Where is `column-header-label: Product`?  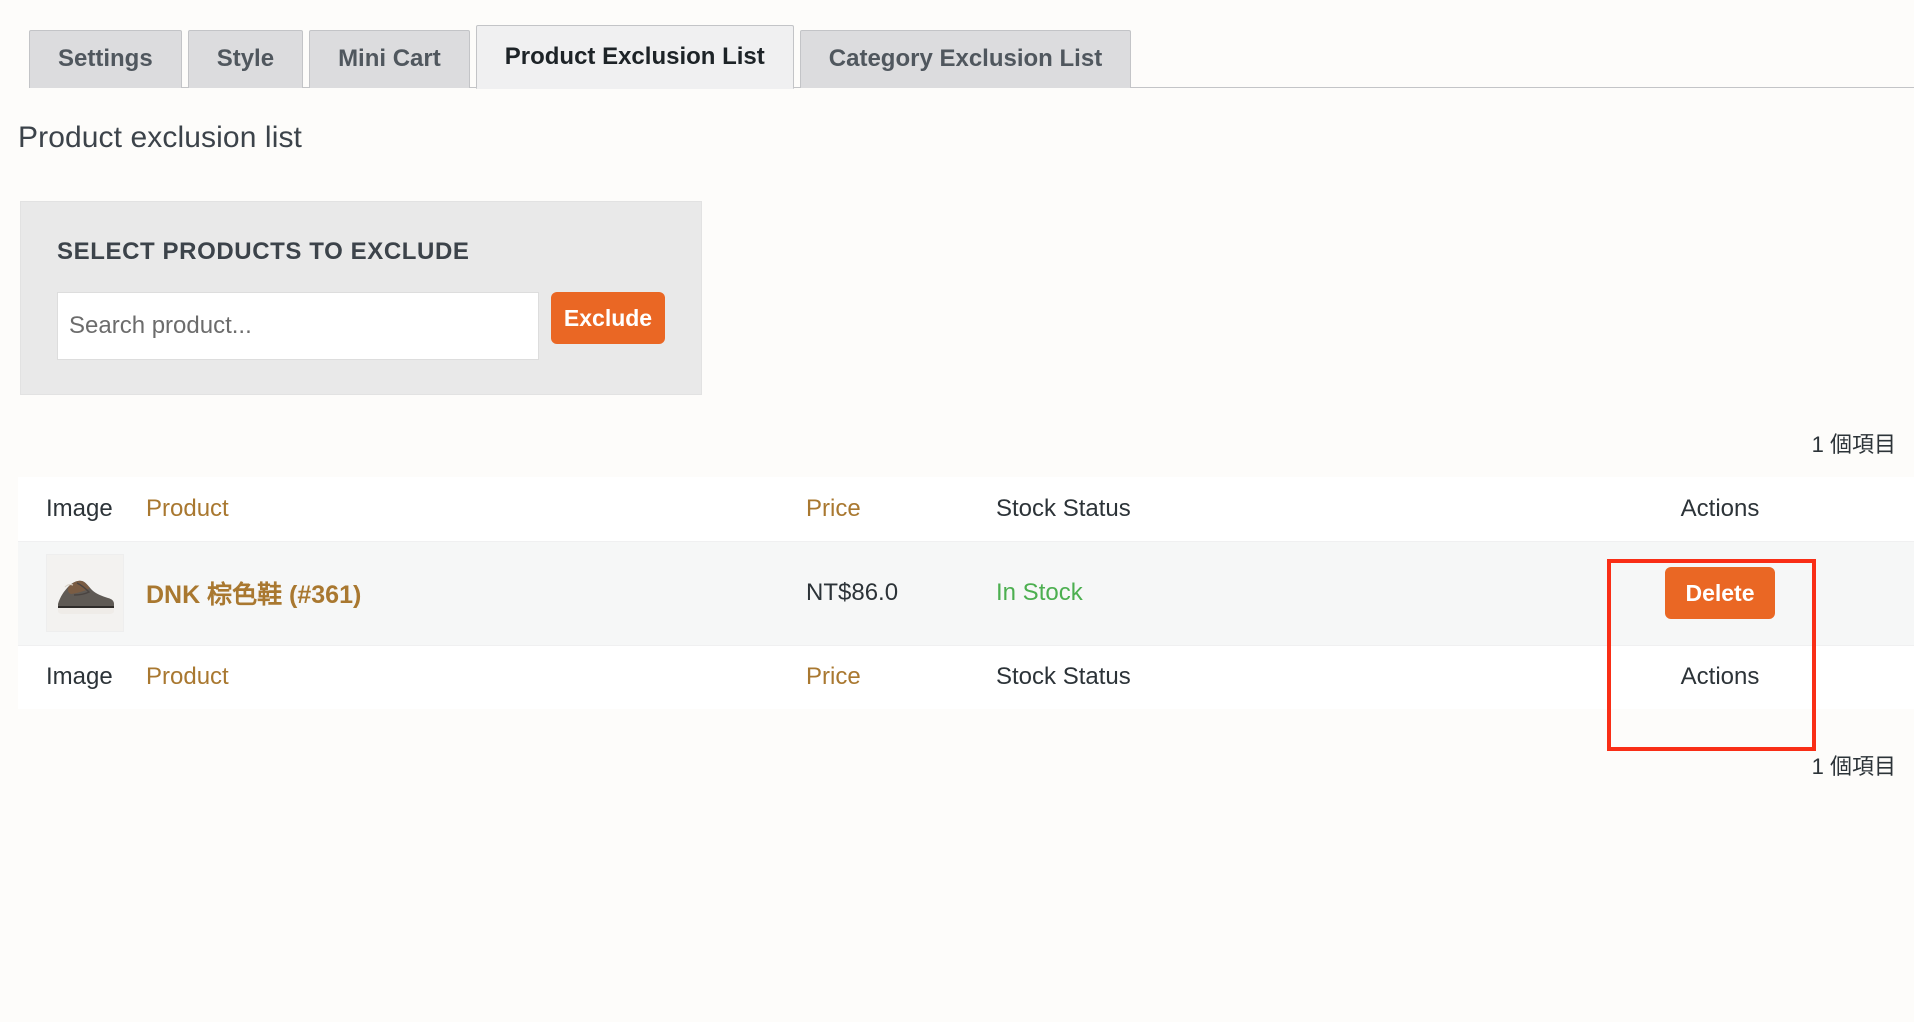 column-header-label: Product is located at coordinates (187, 508).